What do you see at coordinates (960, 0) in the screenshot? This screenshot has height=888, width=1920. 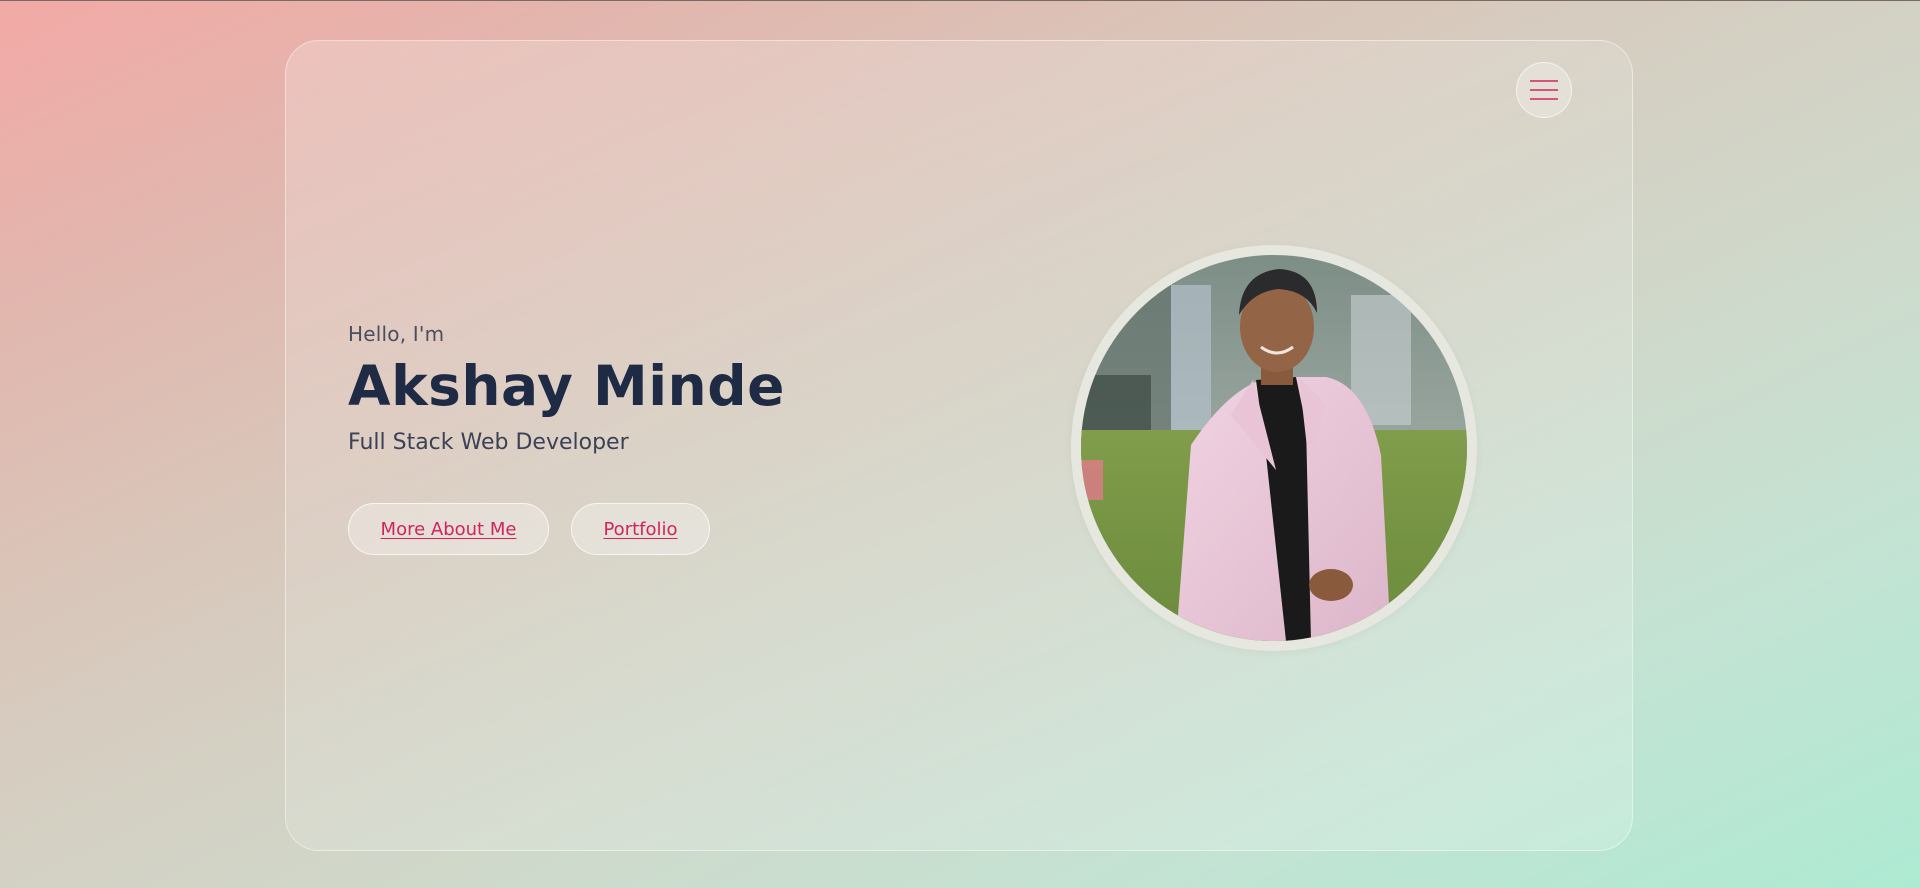 I see `top-border` at bounding box center [960, 0].